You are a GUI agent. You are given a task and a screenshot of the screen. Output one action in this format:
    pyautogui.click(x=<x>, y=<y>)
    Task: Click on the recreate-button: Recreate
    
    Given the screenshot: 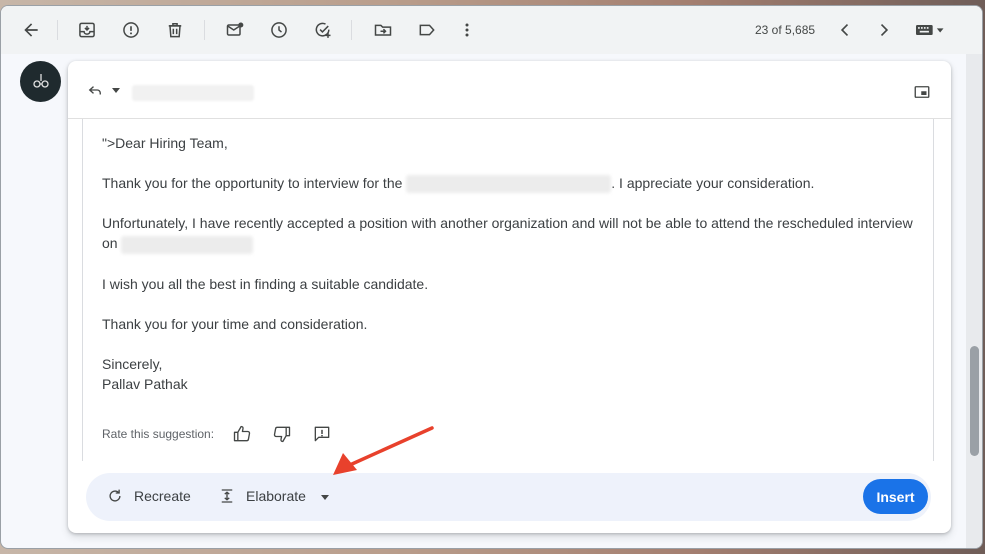 What is the action you would take?
    pyautogui.click(x=148, y=496)
    